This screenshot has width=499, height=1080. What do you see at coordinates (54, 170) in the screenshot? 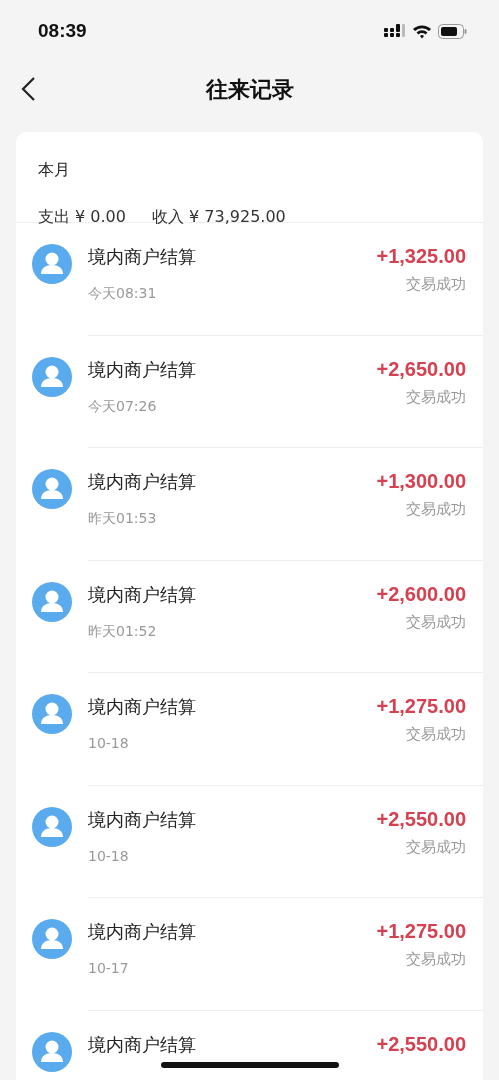
I see `period-label: 本月` at bounding box center [54, 170].